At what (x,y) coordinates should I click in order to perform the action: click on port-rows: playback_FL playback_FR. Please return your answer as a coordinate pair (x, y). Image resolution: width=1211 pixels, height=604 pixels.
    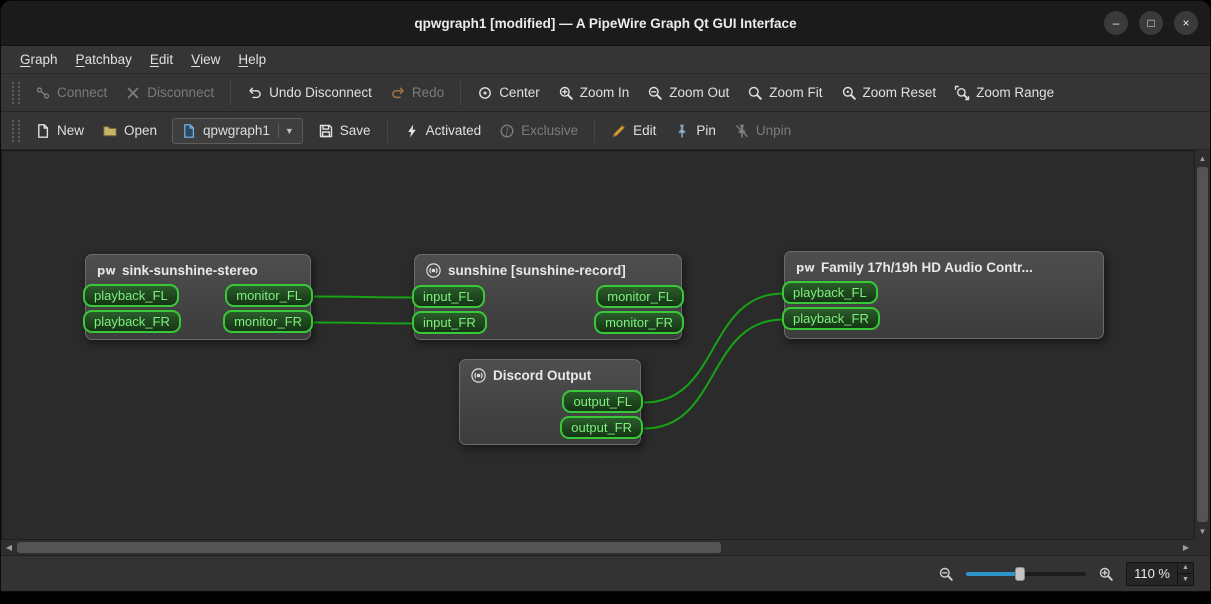
    Looking at the image, I should click on (942, 305).